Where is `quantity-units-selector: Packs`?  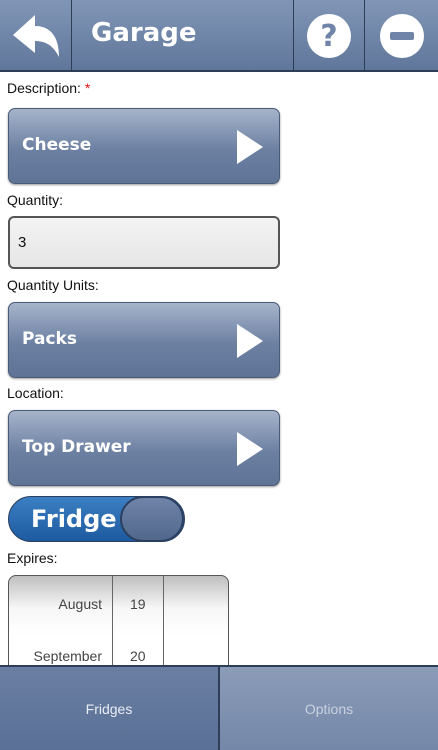
quantity-units-selector: Packs is located at coordinates (144, 340).